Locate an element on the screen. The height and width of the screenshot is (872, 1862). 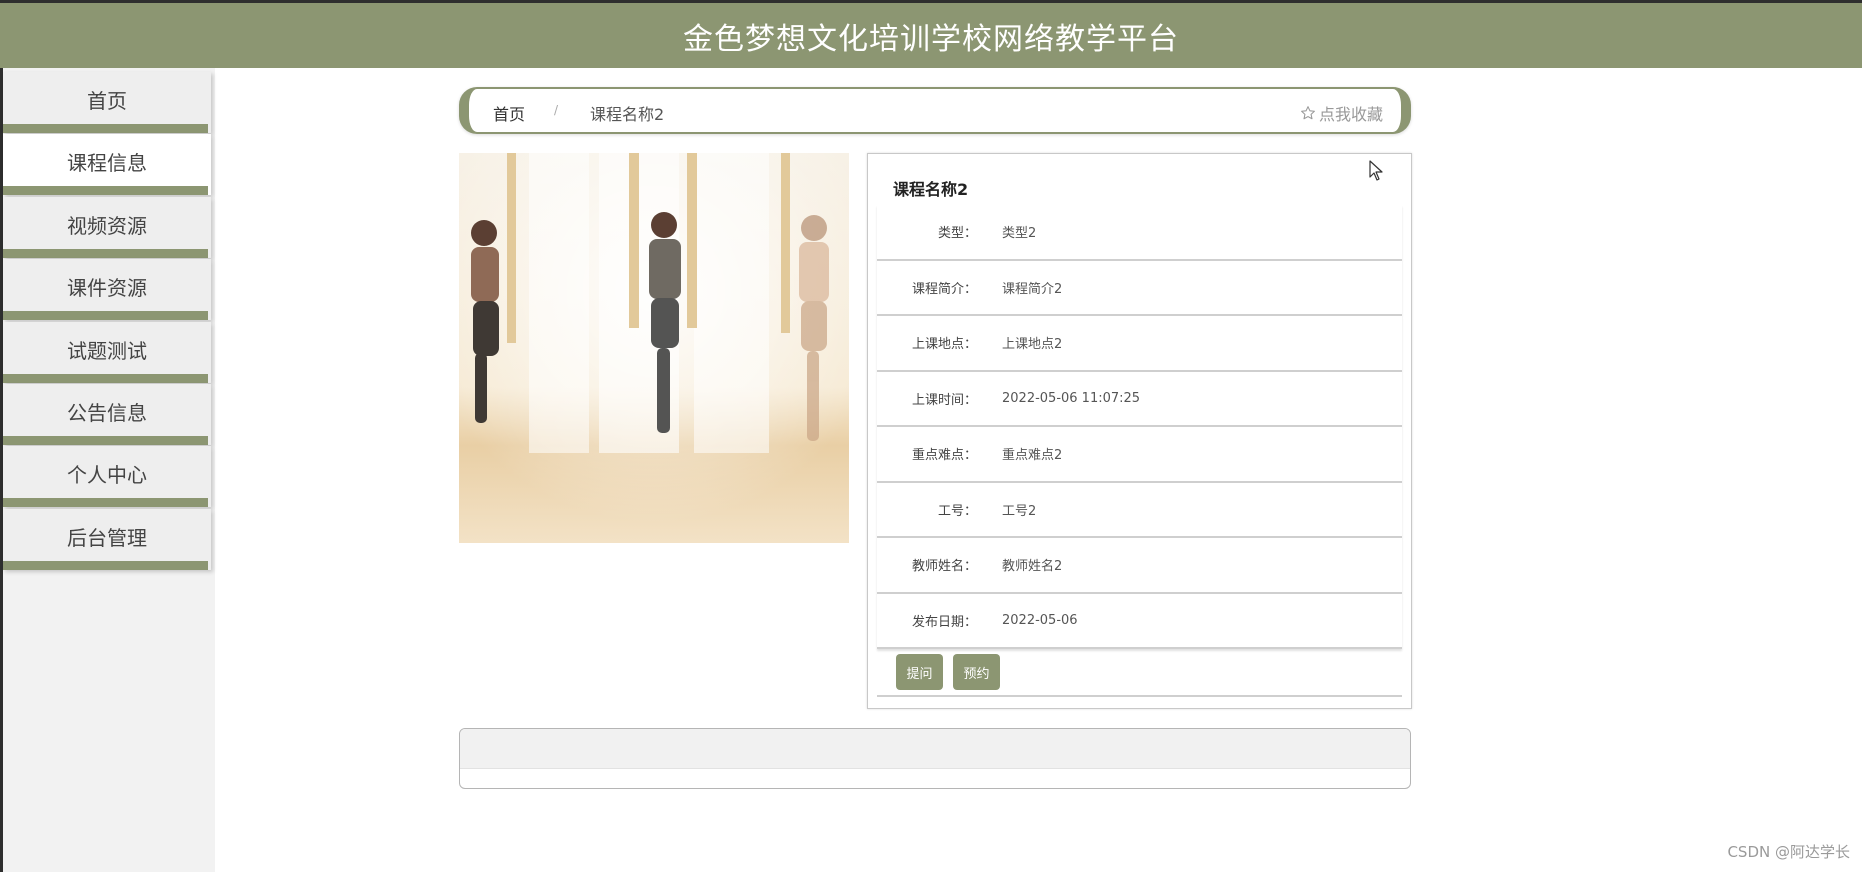
sidebar-item-label: 后台管理 is located at coordinates (107, 538).